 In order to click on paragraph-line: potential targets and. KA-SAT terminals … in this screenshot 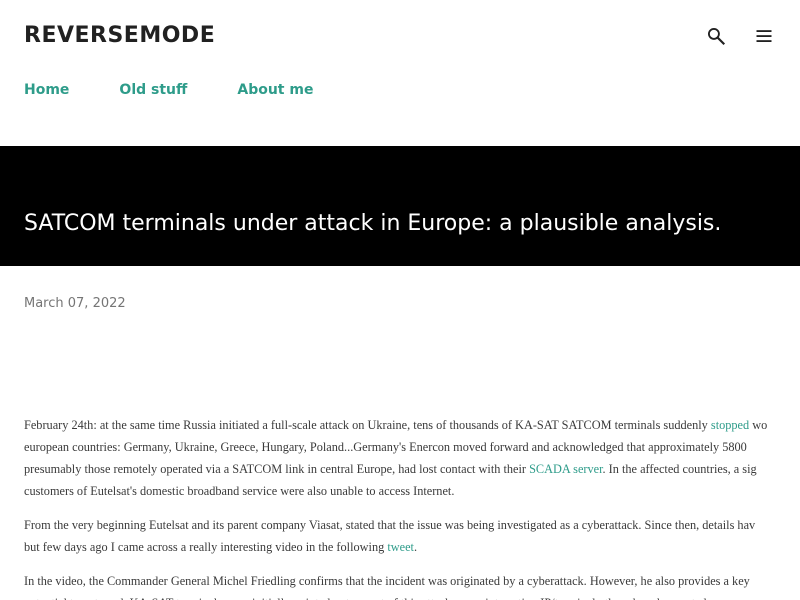, I will do `click(412, 596)`.